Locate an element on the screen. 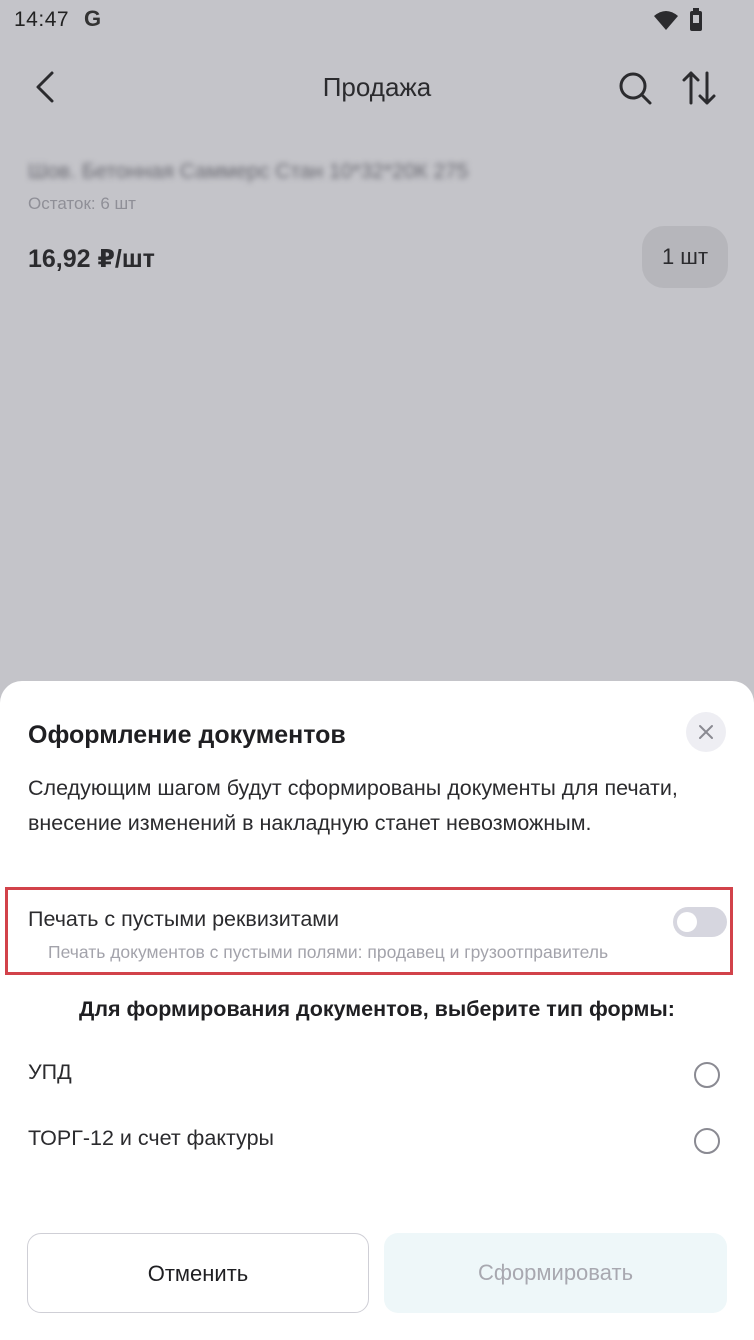 Image resolution: width=754 pixels, height=1340 pixels. wifi-icon is located at coordinates (678, 19).